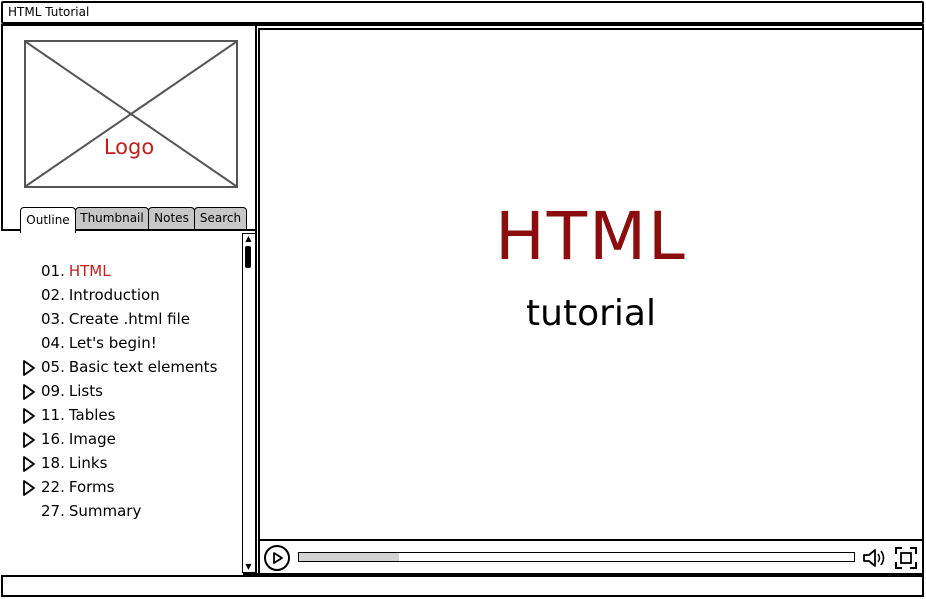 The image size is (926, 599). What do you see at coordinates (91, 487) in the screenshot?
I see `outline-item-label: Forms` at bounding box center [91, 487].